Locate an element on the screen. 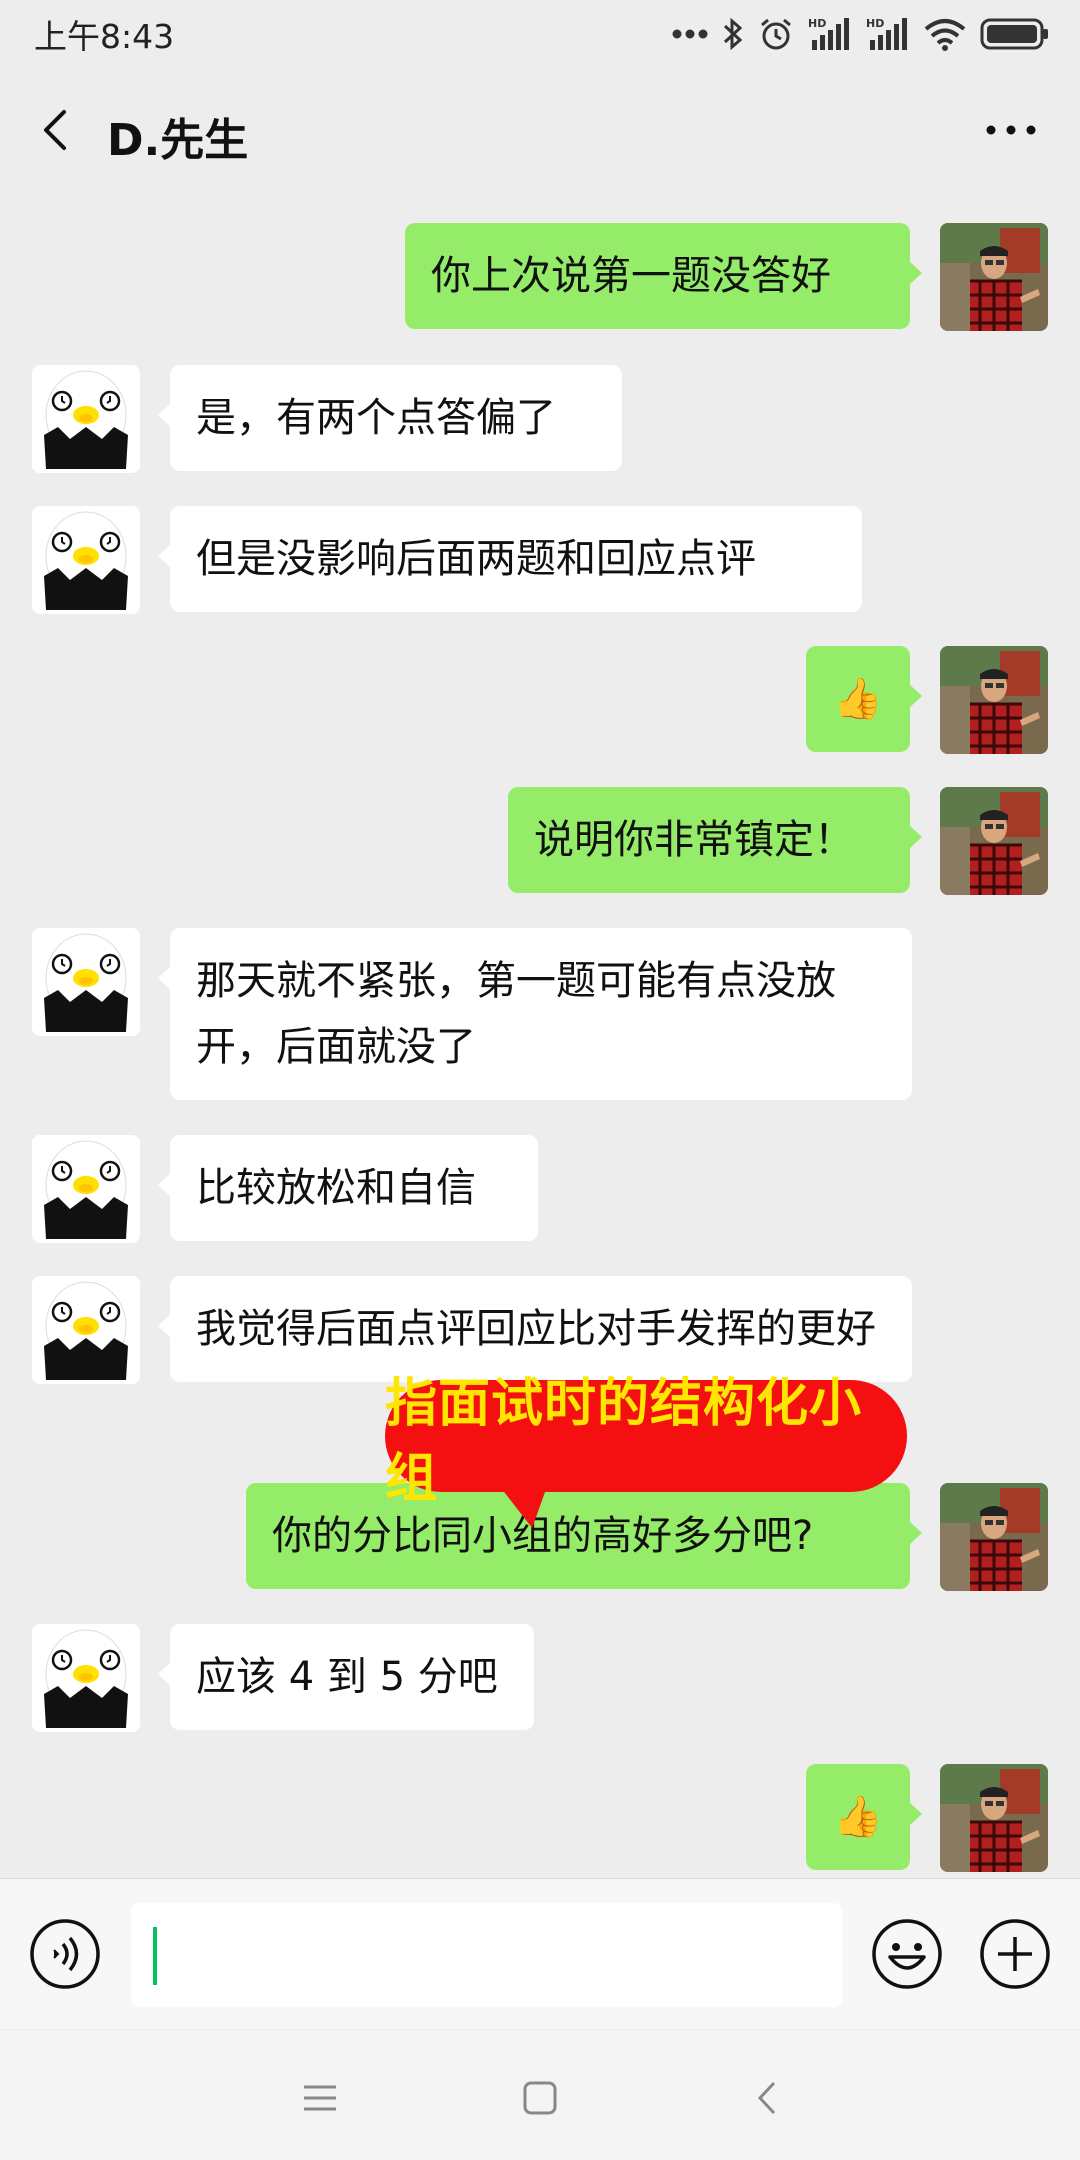  message-input is located at coordinates (486, 1955).